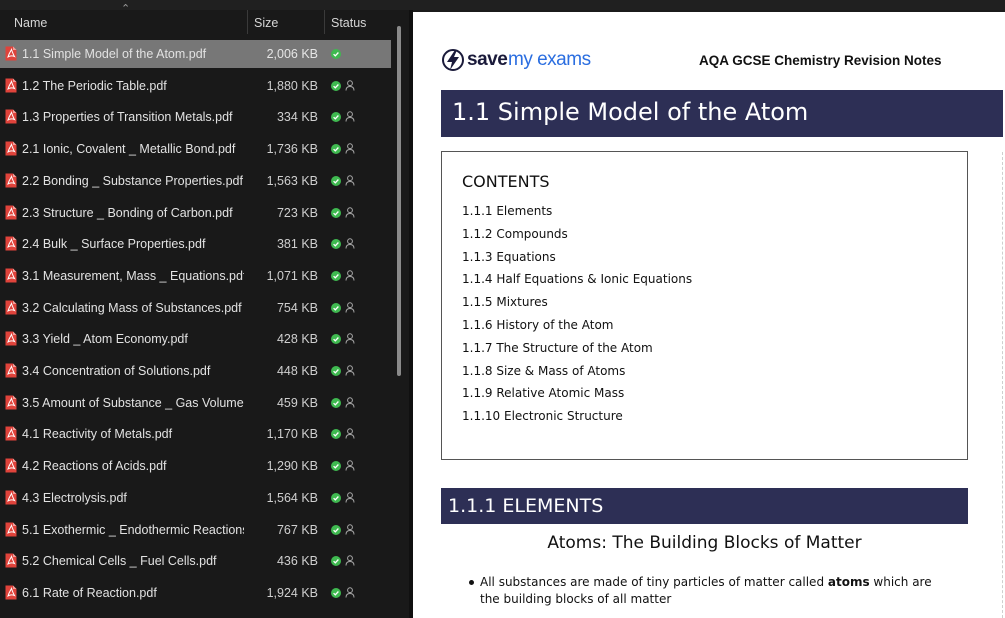  Describe the element at coordinates (94, 85) in the screenshot. I see `file-name: 1.2 The Periodic Table.pdf` at that location.